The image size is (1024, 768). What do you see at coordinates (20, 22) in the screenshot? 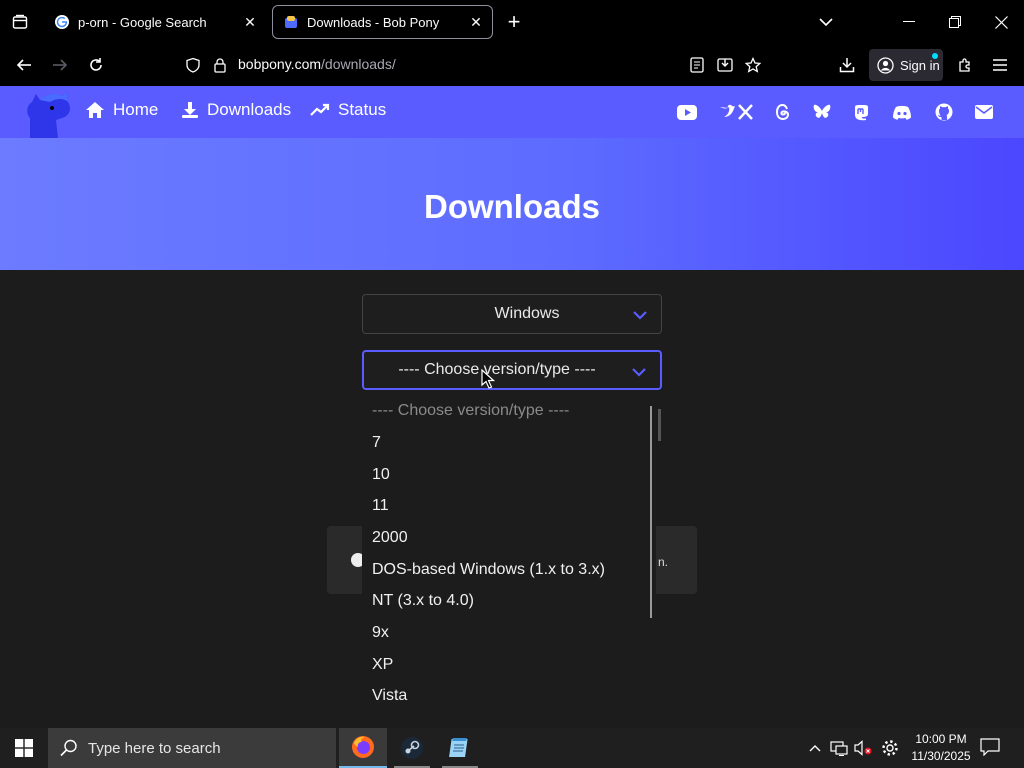
I see `firefox-view-icon` at bounding box center [20, 22].